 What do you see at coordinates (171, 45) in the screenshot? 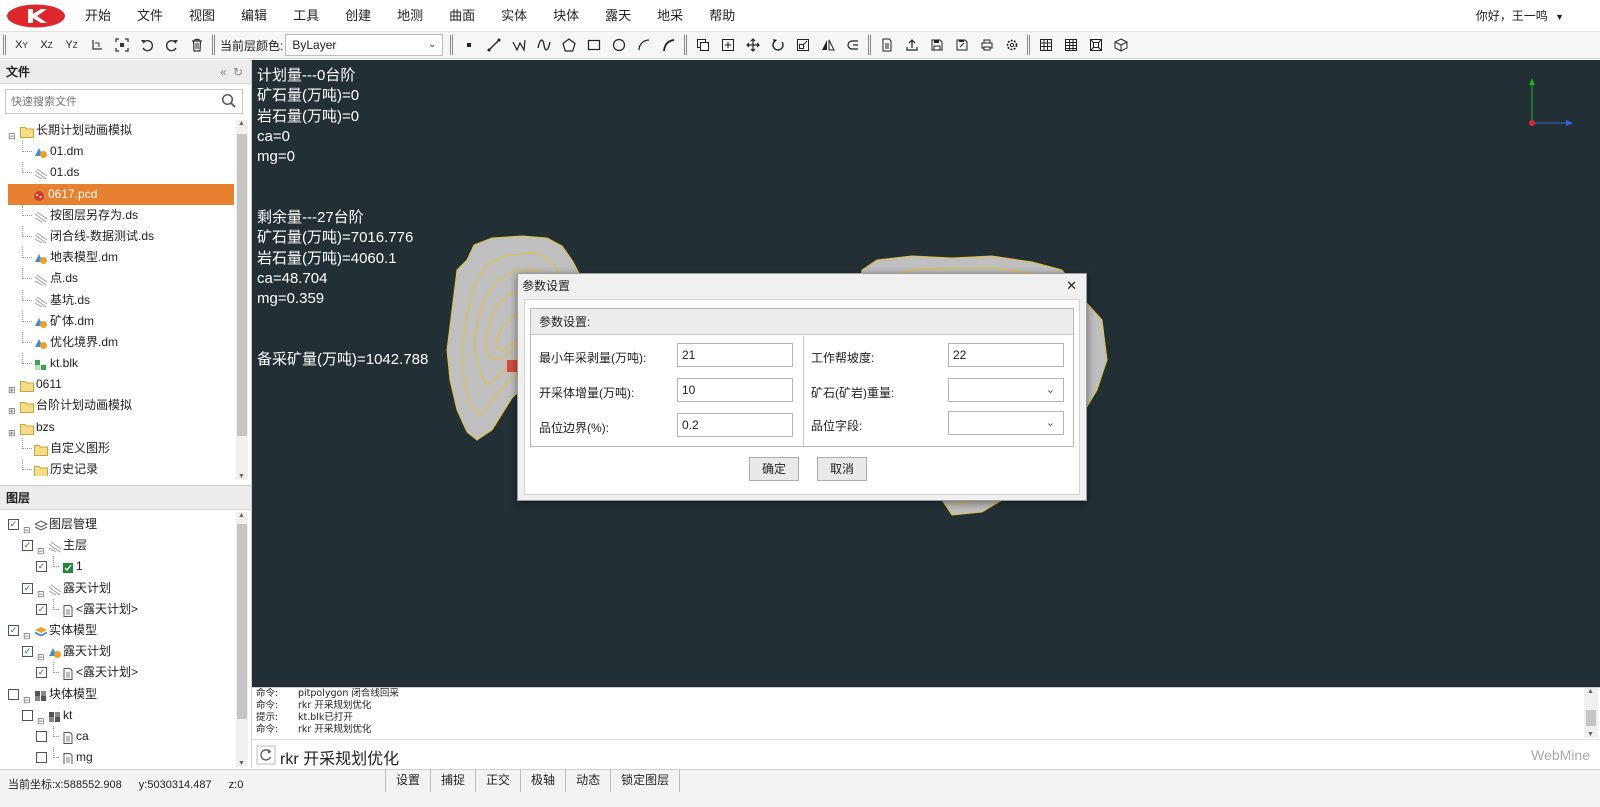
I see `redo-button` at bounding box center [171, 45].